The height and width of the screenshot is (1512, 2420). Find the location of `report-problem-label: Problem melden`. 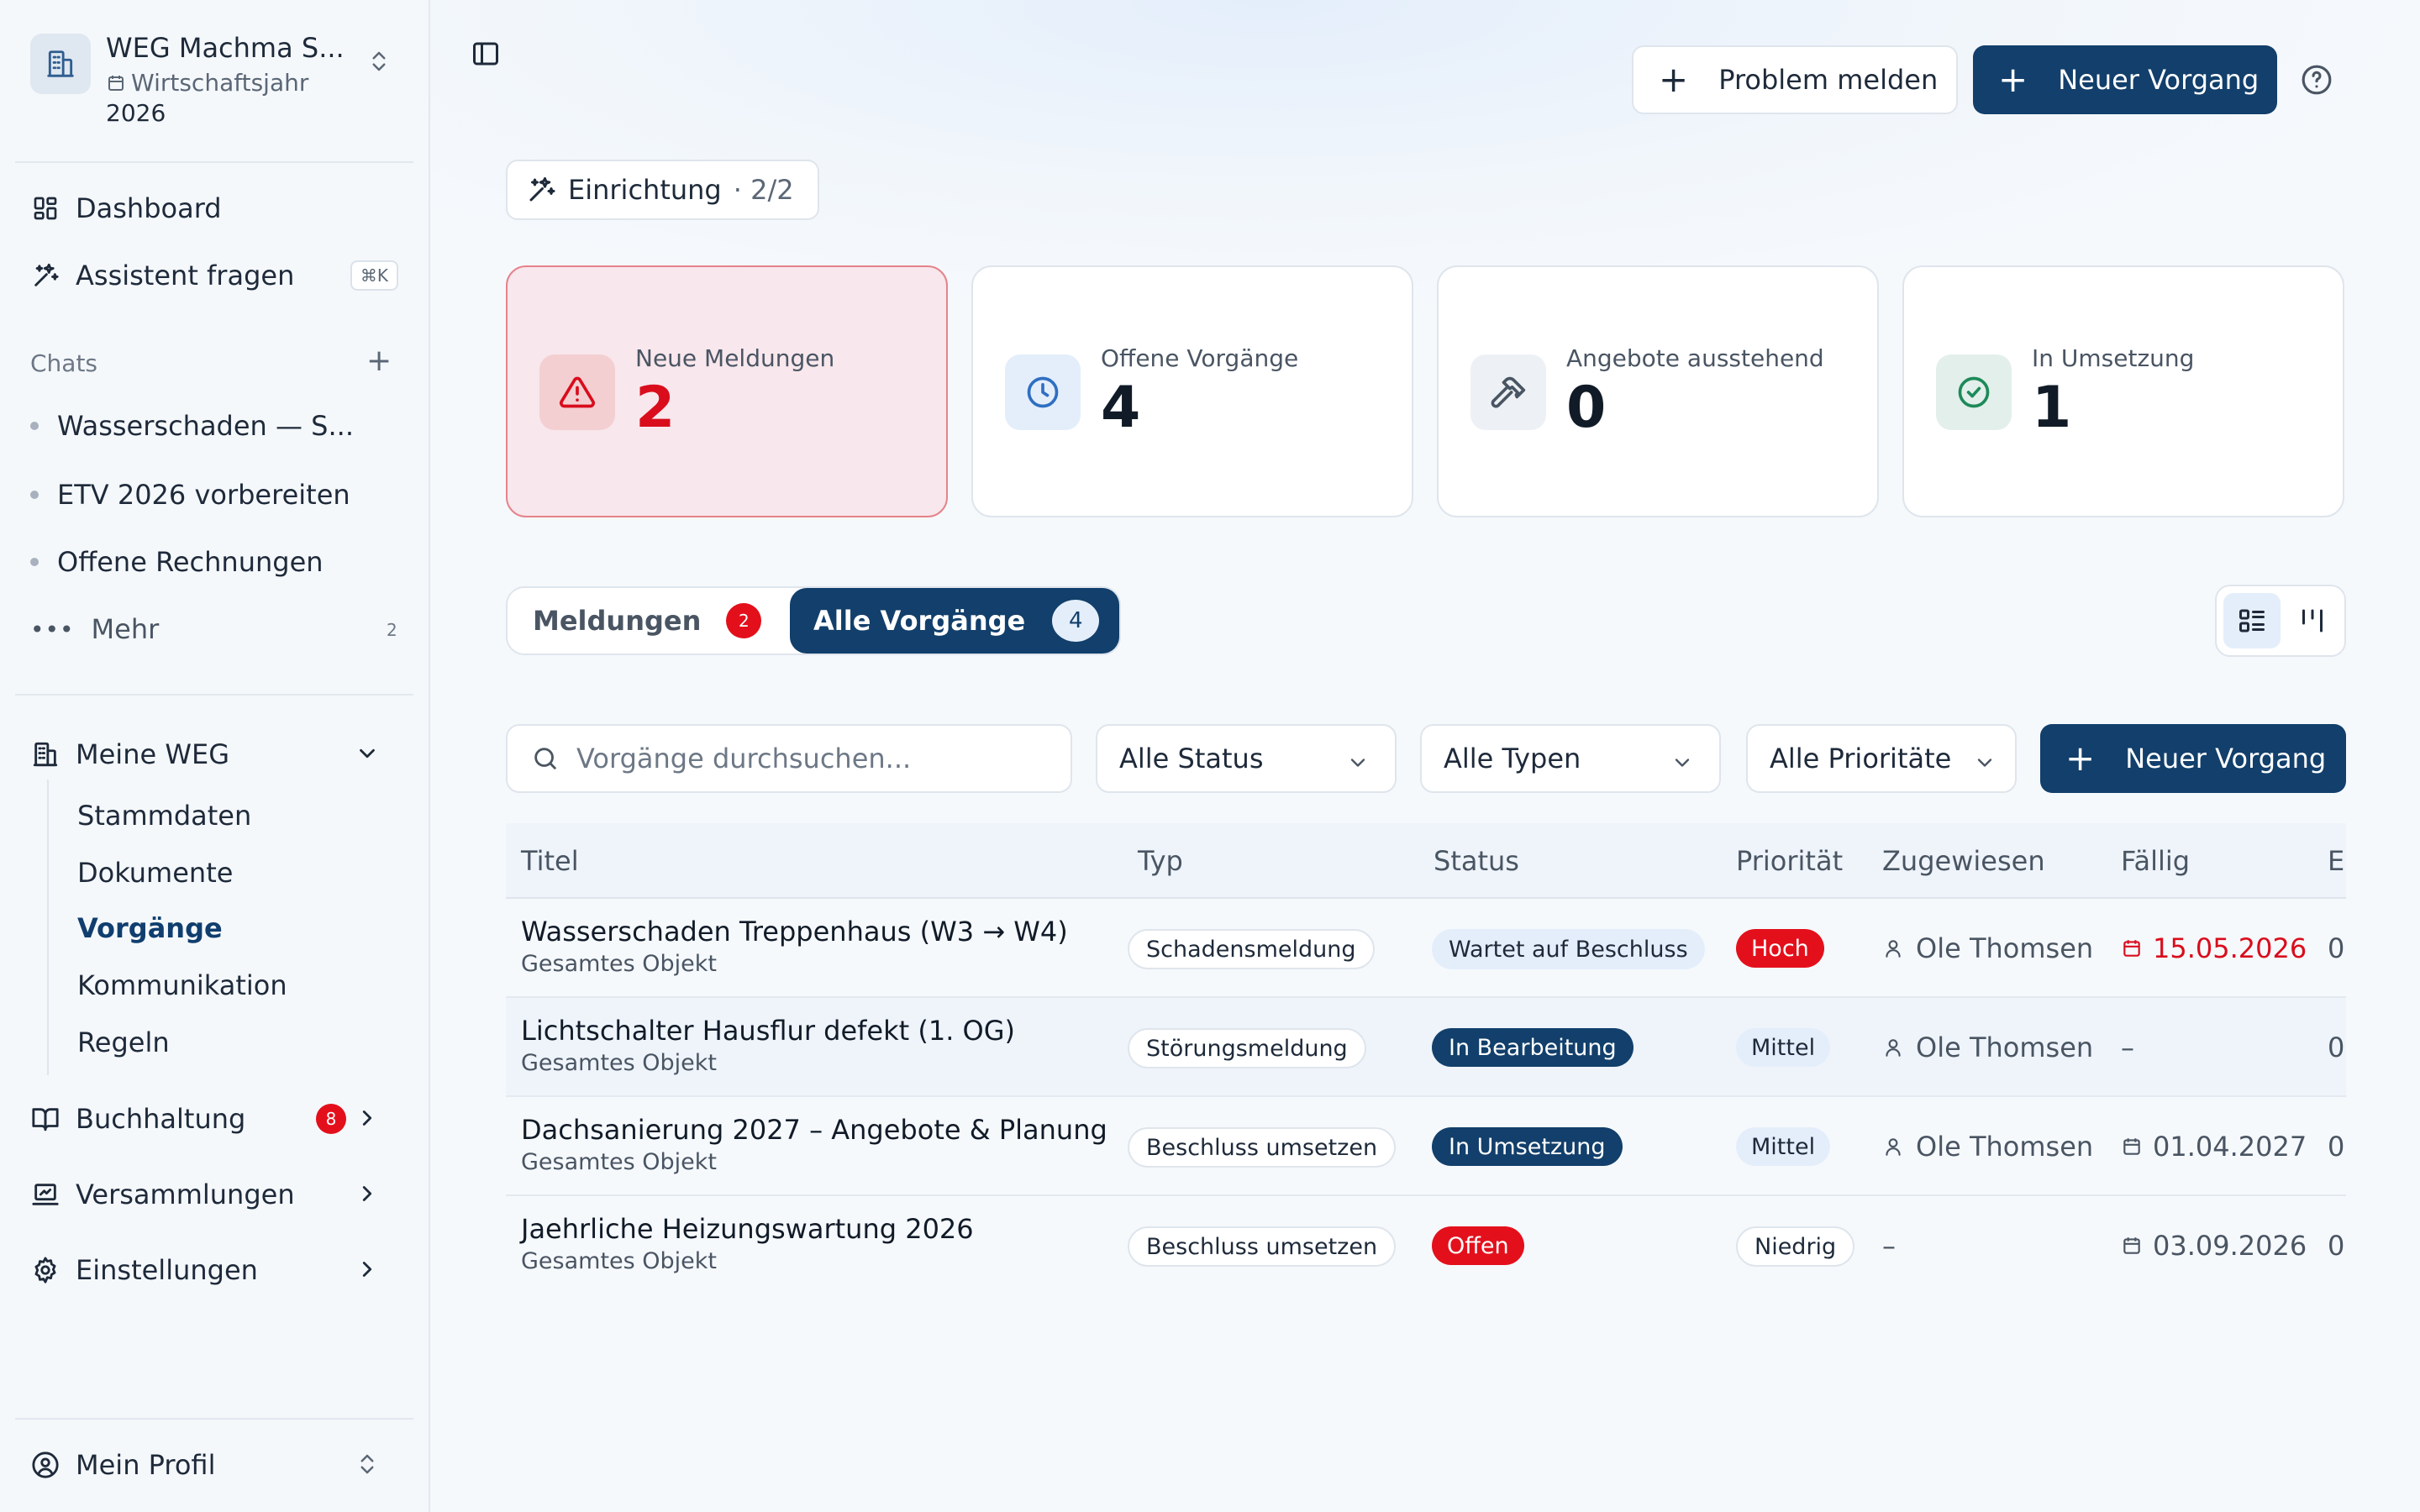

report-problem-label: Problem melden is located at coordinates (1828, 80).